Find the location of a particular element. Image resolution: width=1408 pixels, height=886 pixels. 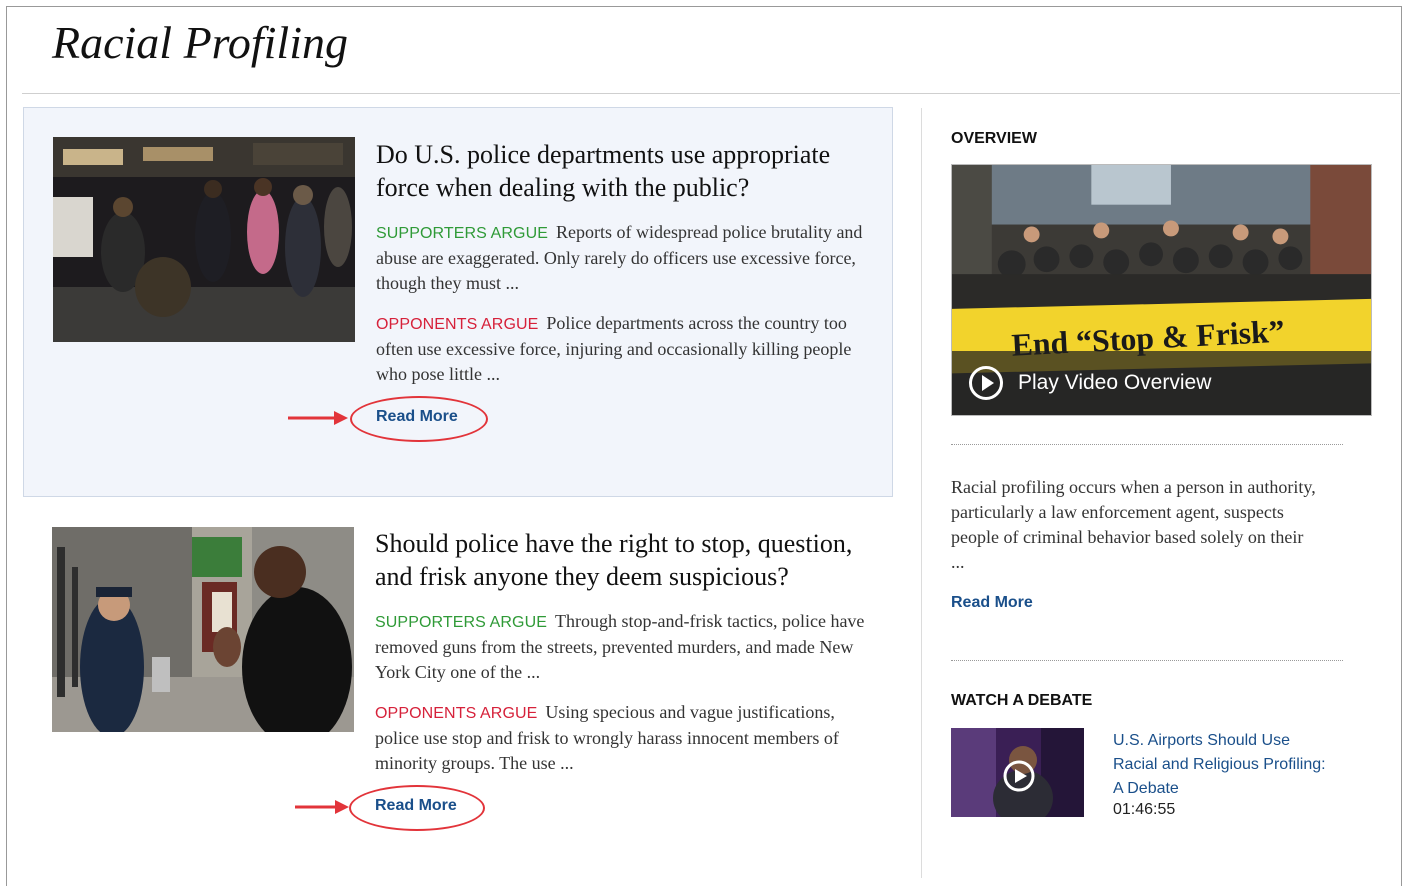

play-icon is located at coordinates (986, 383).